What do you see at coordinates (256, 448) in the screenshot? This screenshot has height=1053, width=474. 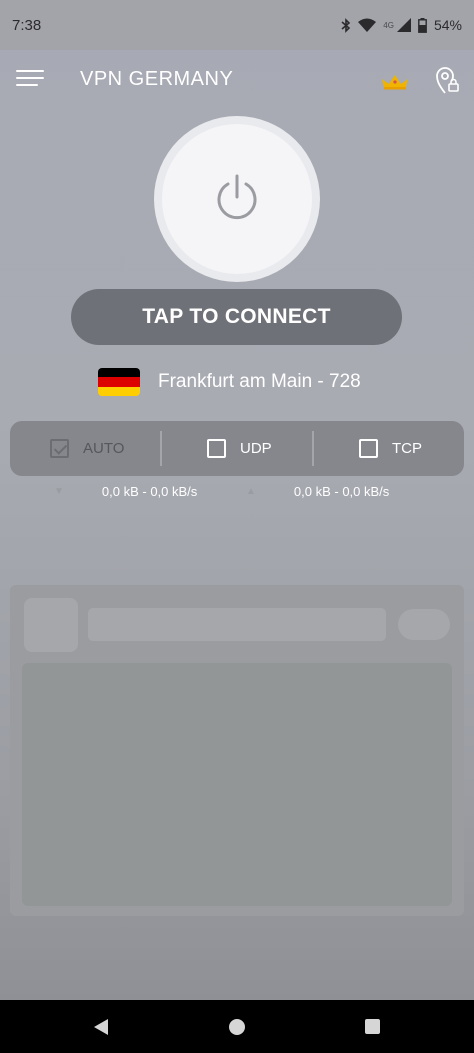 I see `protocol-udp-label: UDP` at bounding box center [256, 448].